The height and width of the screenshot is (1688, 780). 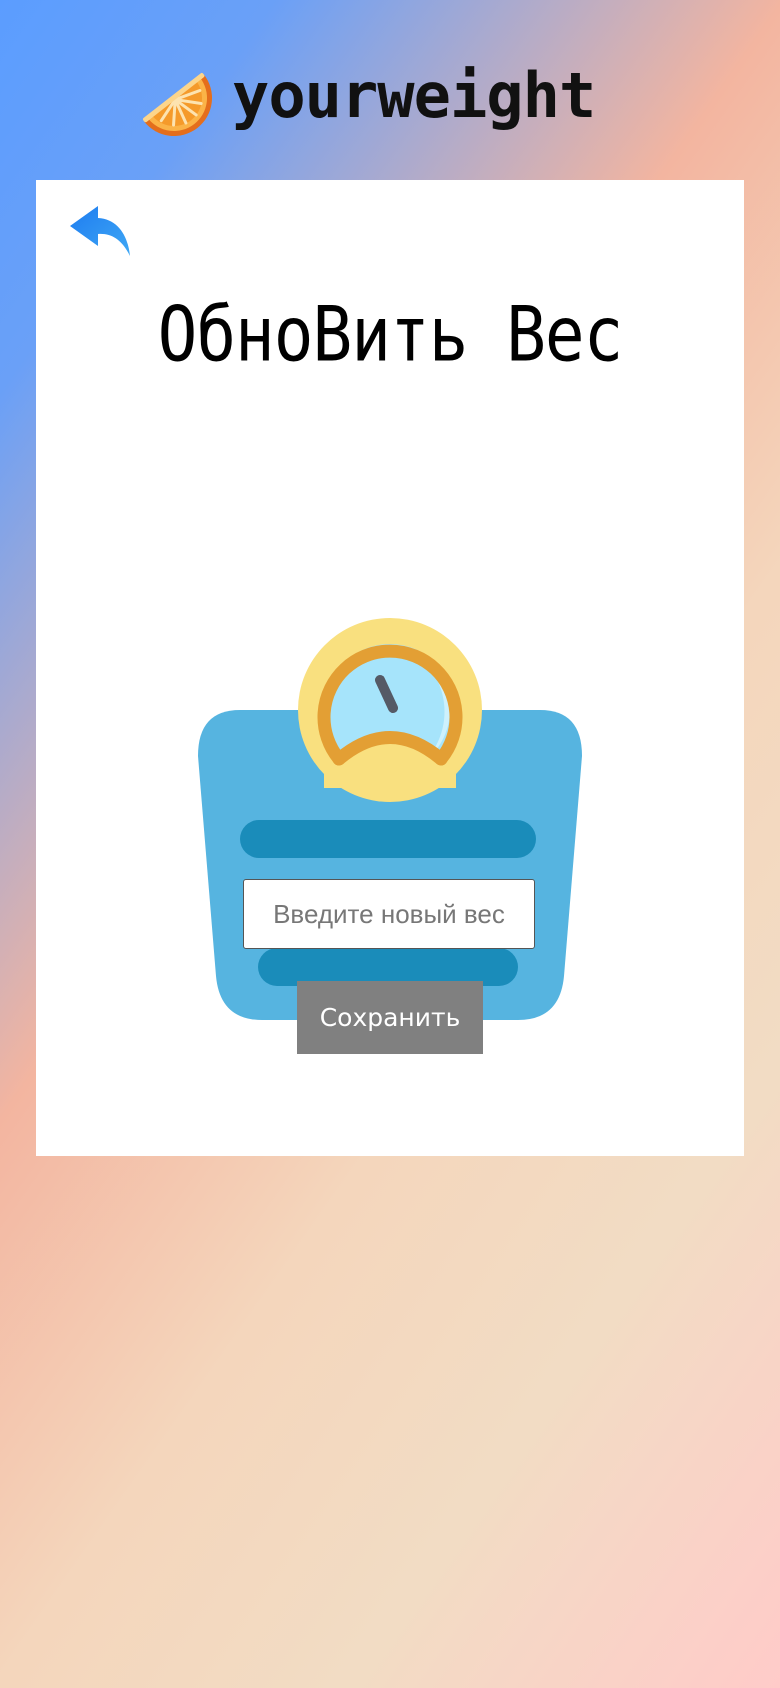 I want to click on page-title: ОбноВить Вес, so click(x=390, y=334).